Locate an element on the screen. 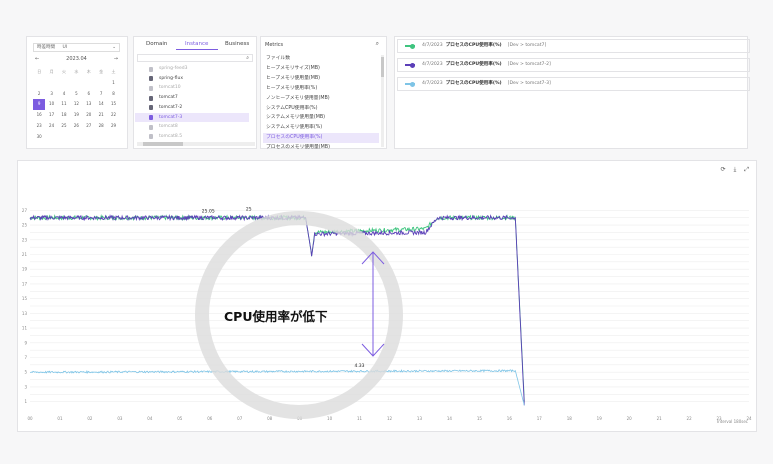 This screenshot has width=773, height=464. peak-label: 25 is located at coordinates (249, 209).